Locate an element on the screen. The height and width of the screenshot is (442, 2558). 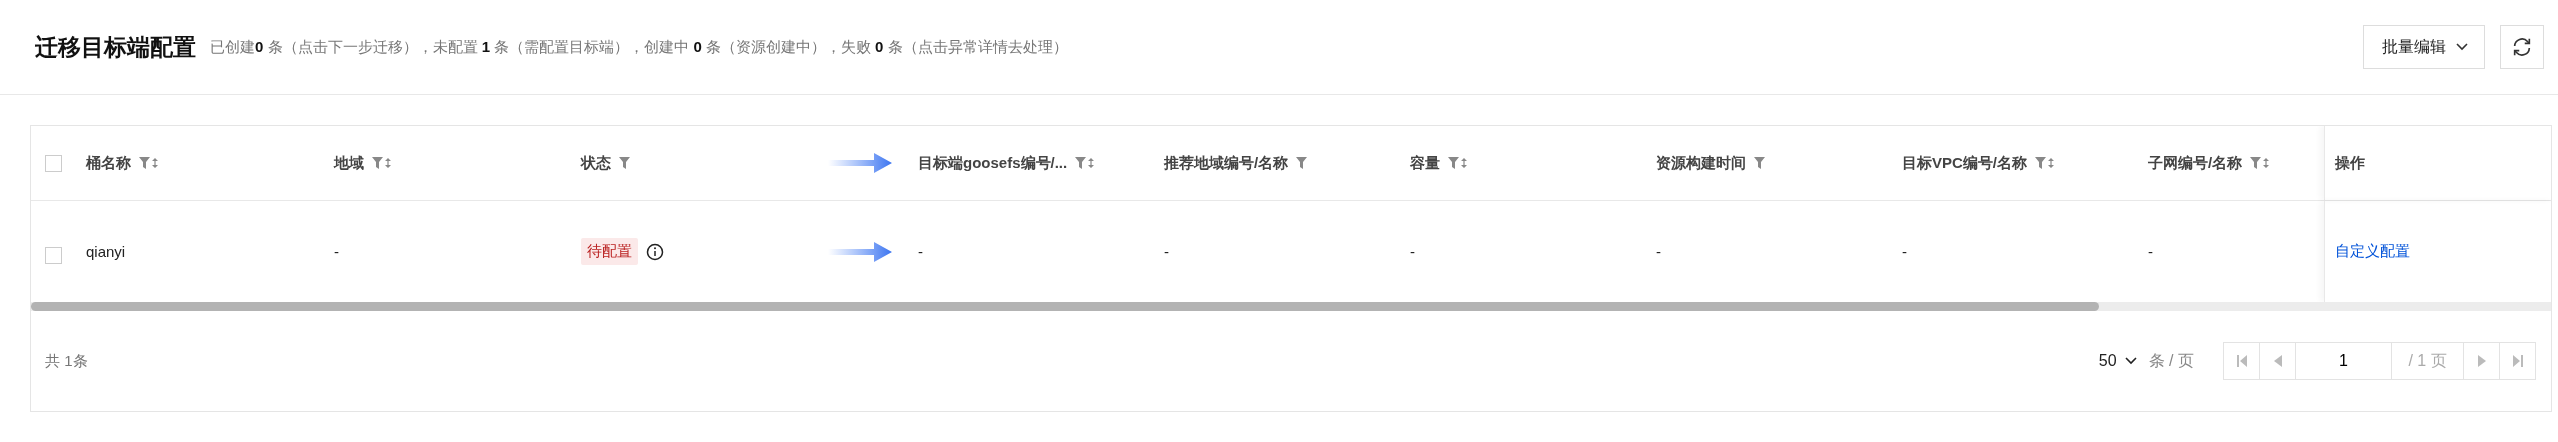
column-header: 子网编号/名称 is located at coordinates (2195, 163).